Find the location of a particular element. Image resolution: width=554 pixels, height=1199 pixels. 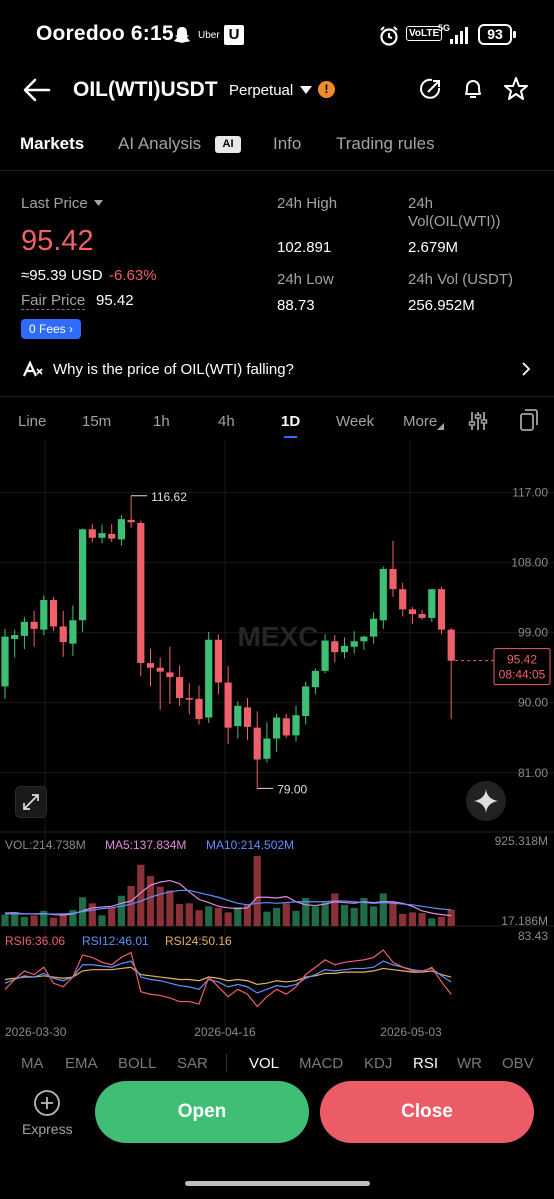

ind-sar: SAR is located at coordinates (192, 1063).